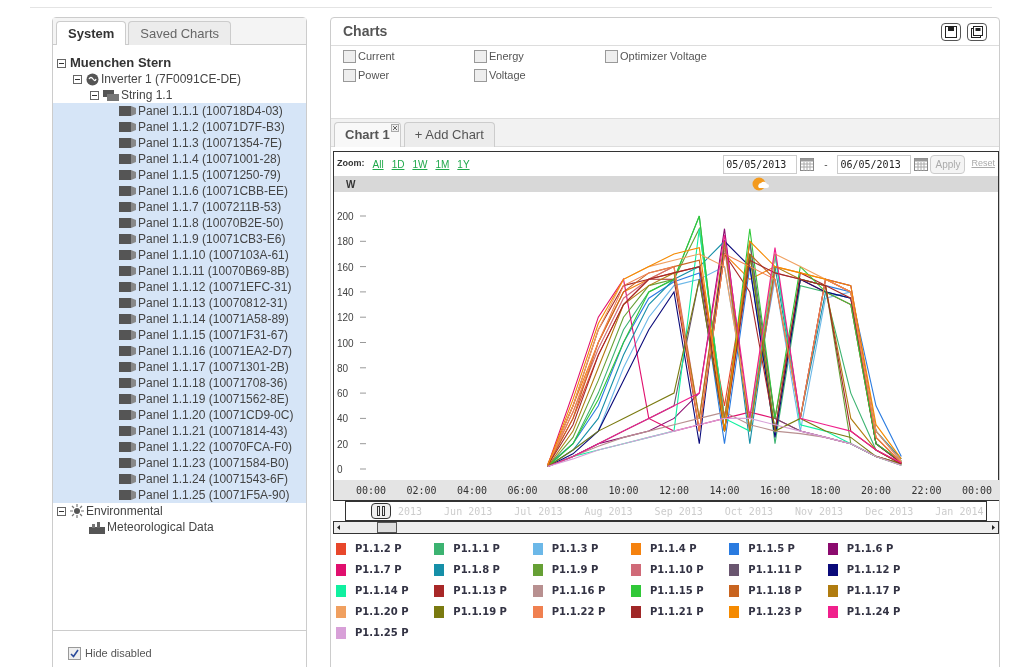 Image resolution: width=1022 pixels, height=667 pixels. I want to click on panel-title: Charts, so click(365, 31).